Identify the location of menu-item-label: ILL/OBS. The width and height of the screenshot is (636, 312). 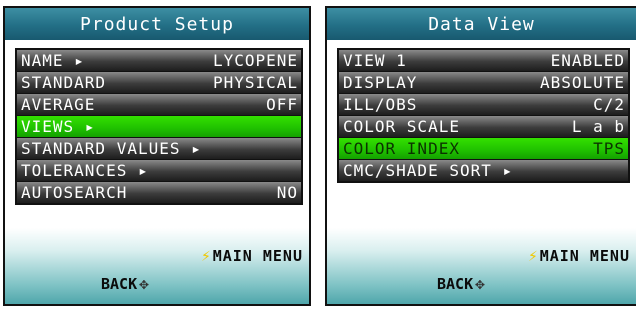
(380, 104).